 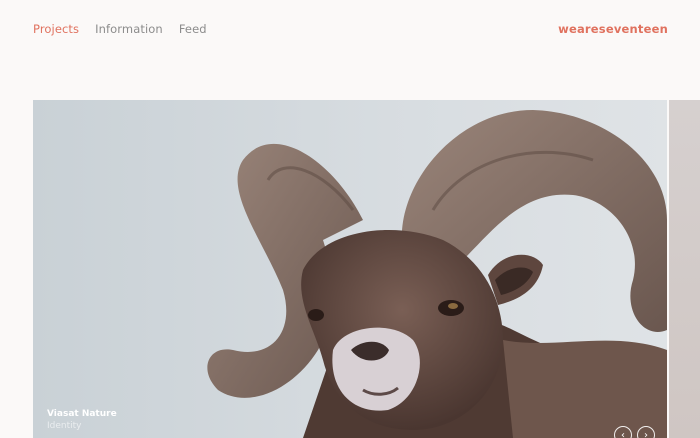 I want to click on main-nav: Projects Information Feed, so click(x=120, y=29).